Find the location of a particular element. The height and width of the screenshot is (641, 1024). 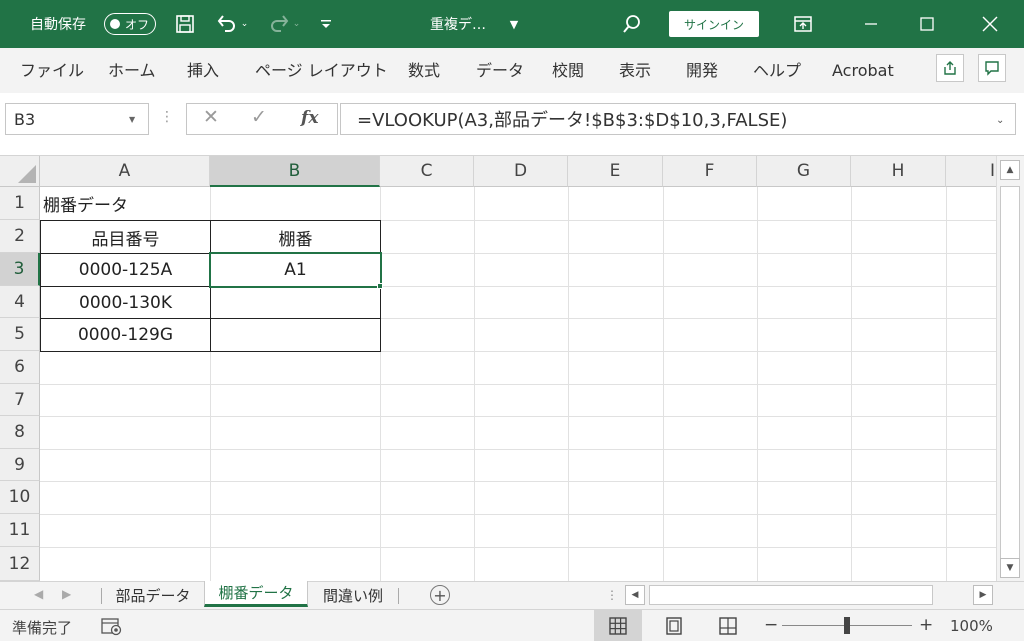

row-header-9: 9 is located at coordinates (20, 465).